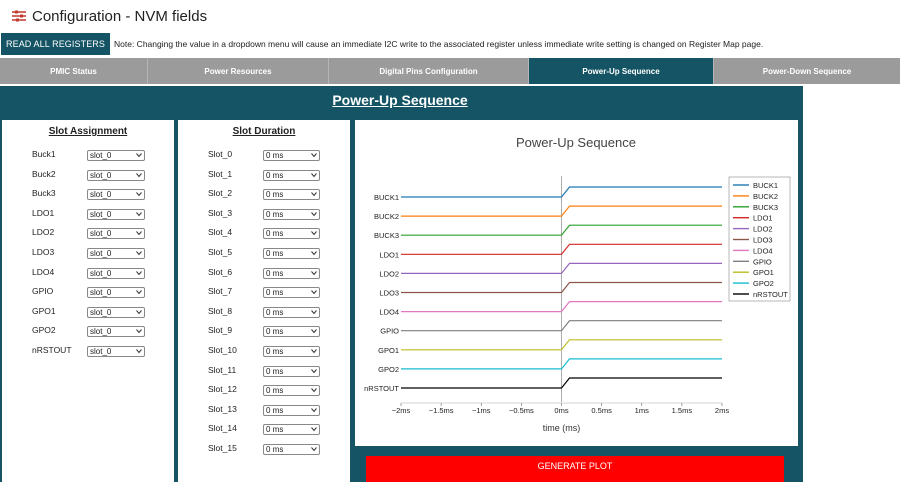  I want to click on tab-label: Power-Up Sequence, so click(621, 71).